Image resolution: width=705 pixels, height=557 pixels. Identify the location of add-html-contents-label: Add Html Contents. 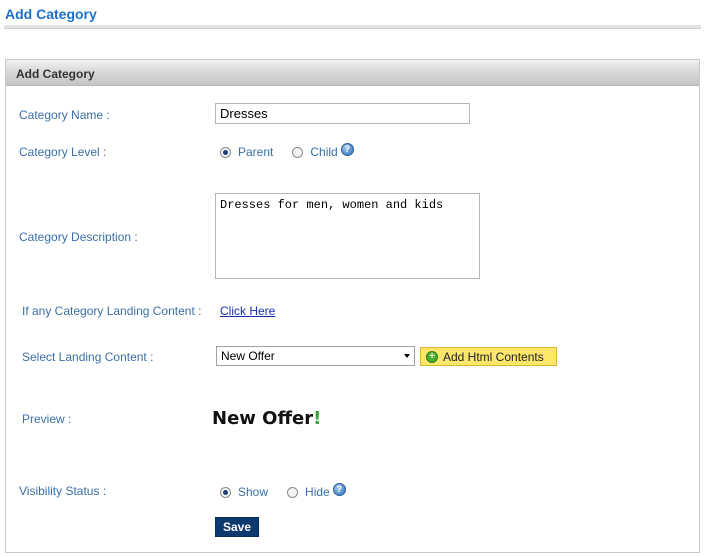
(493, 356).